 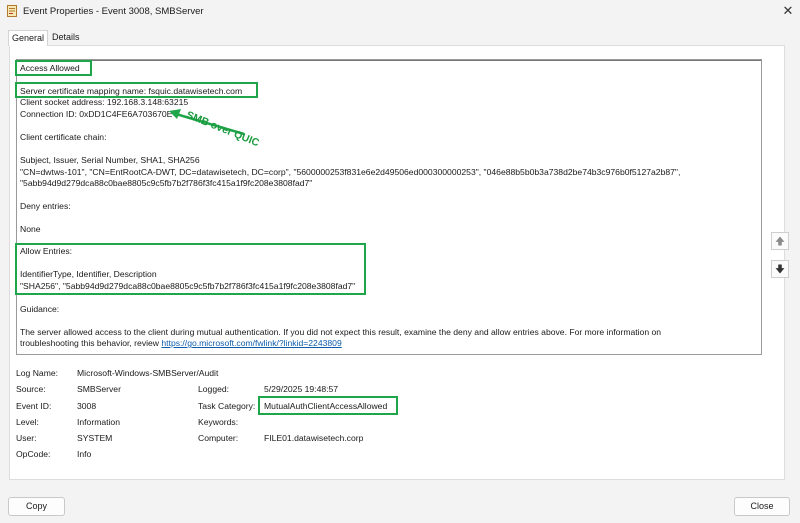 What do you see at coordinates (26, 438) in the screenshot?
I see `user-label: User:` at bounding box center [26, 438].